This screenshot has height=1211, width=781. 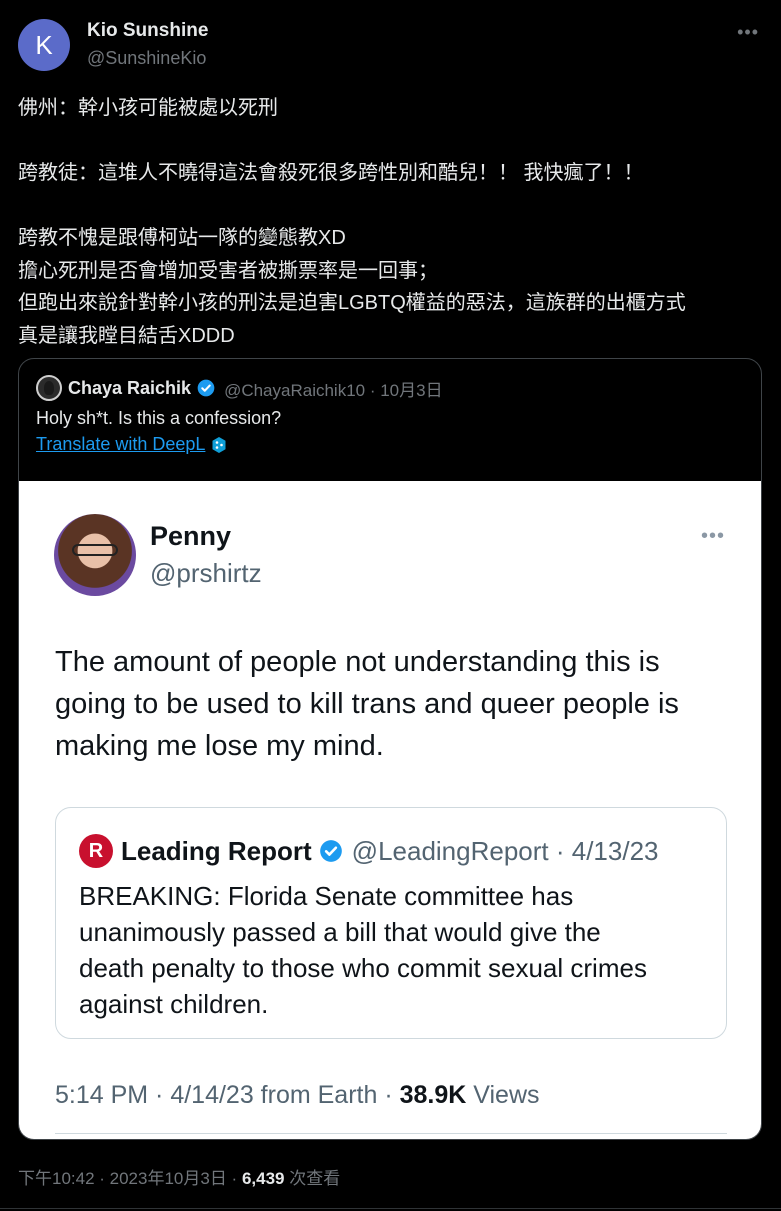 I want to click on more-options-icon: •••, so click(x=748, y=32).